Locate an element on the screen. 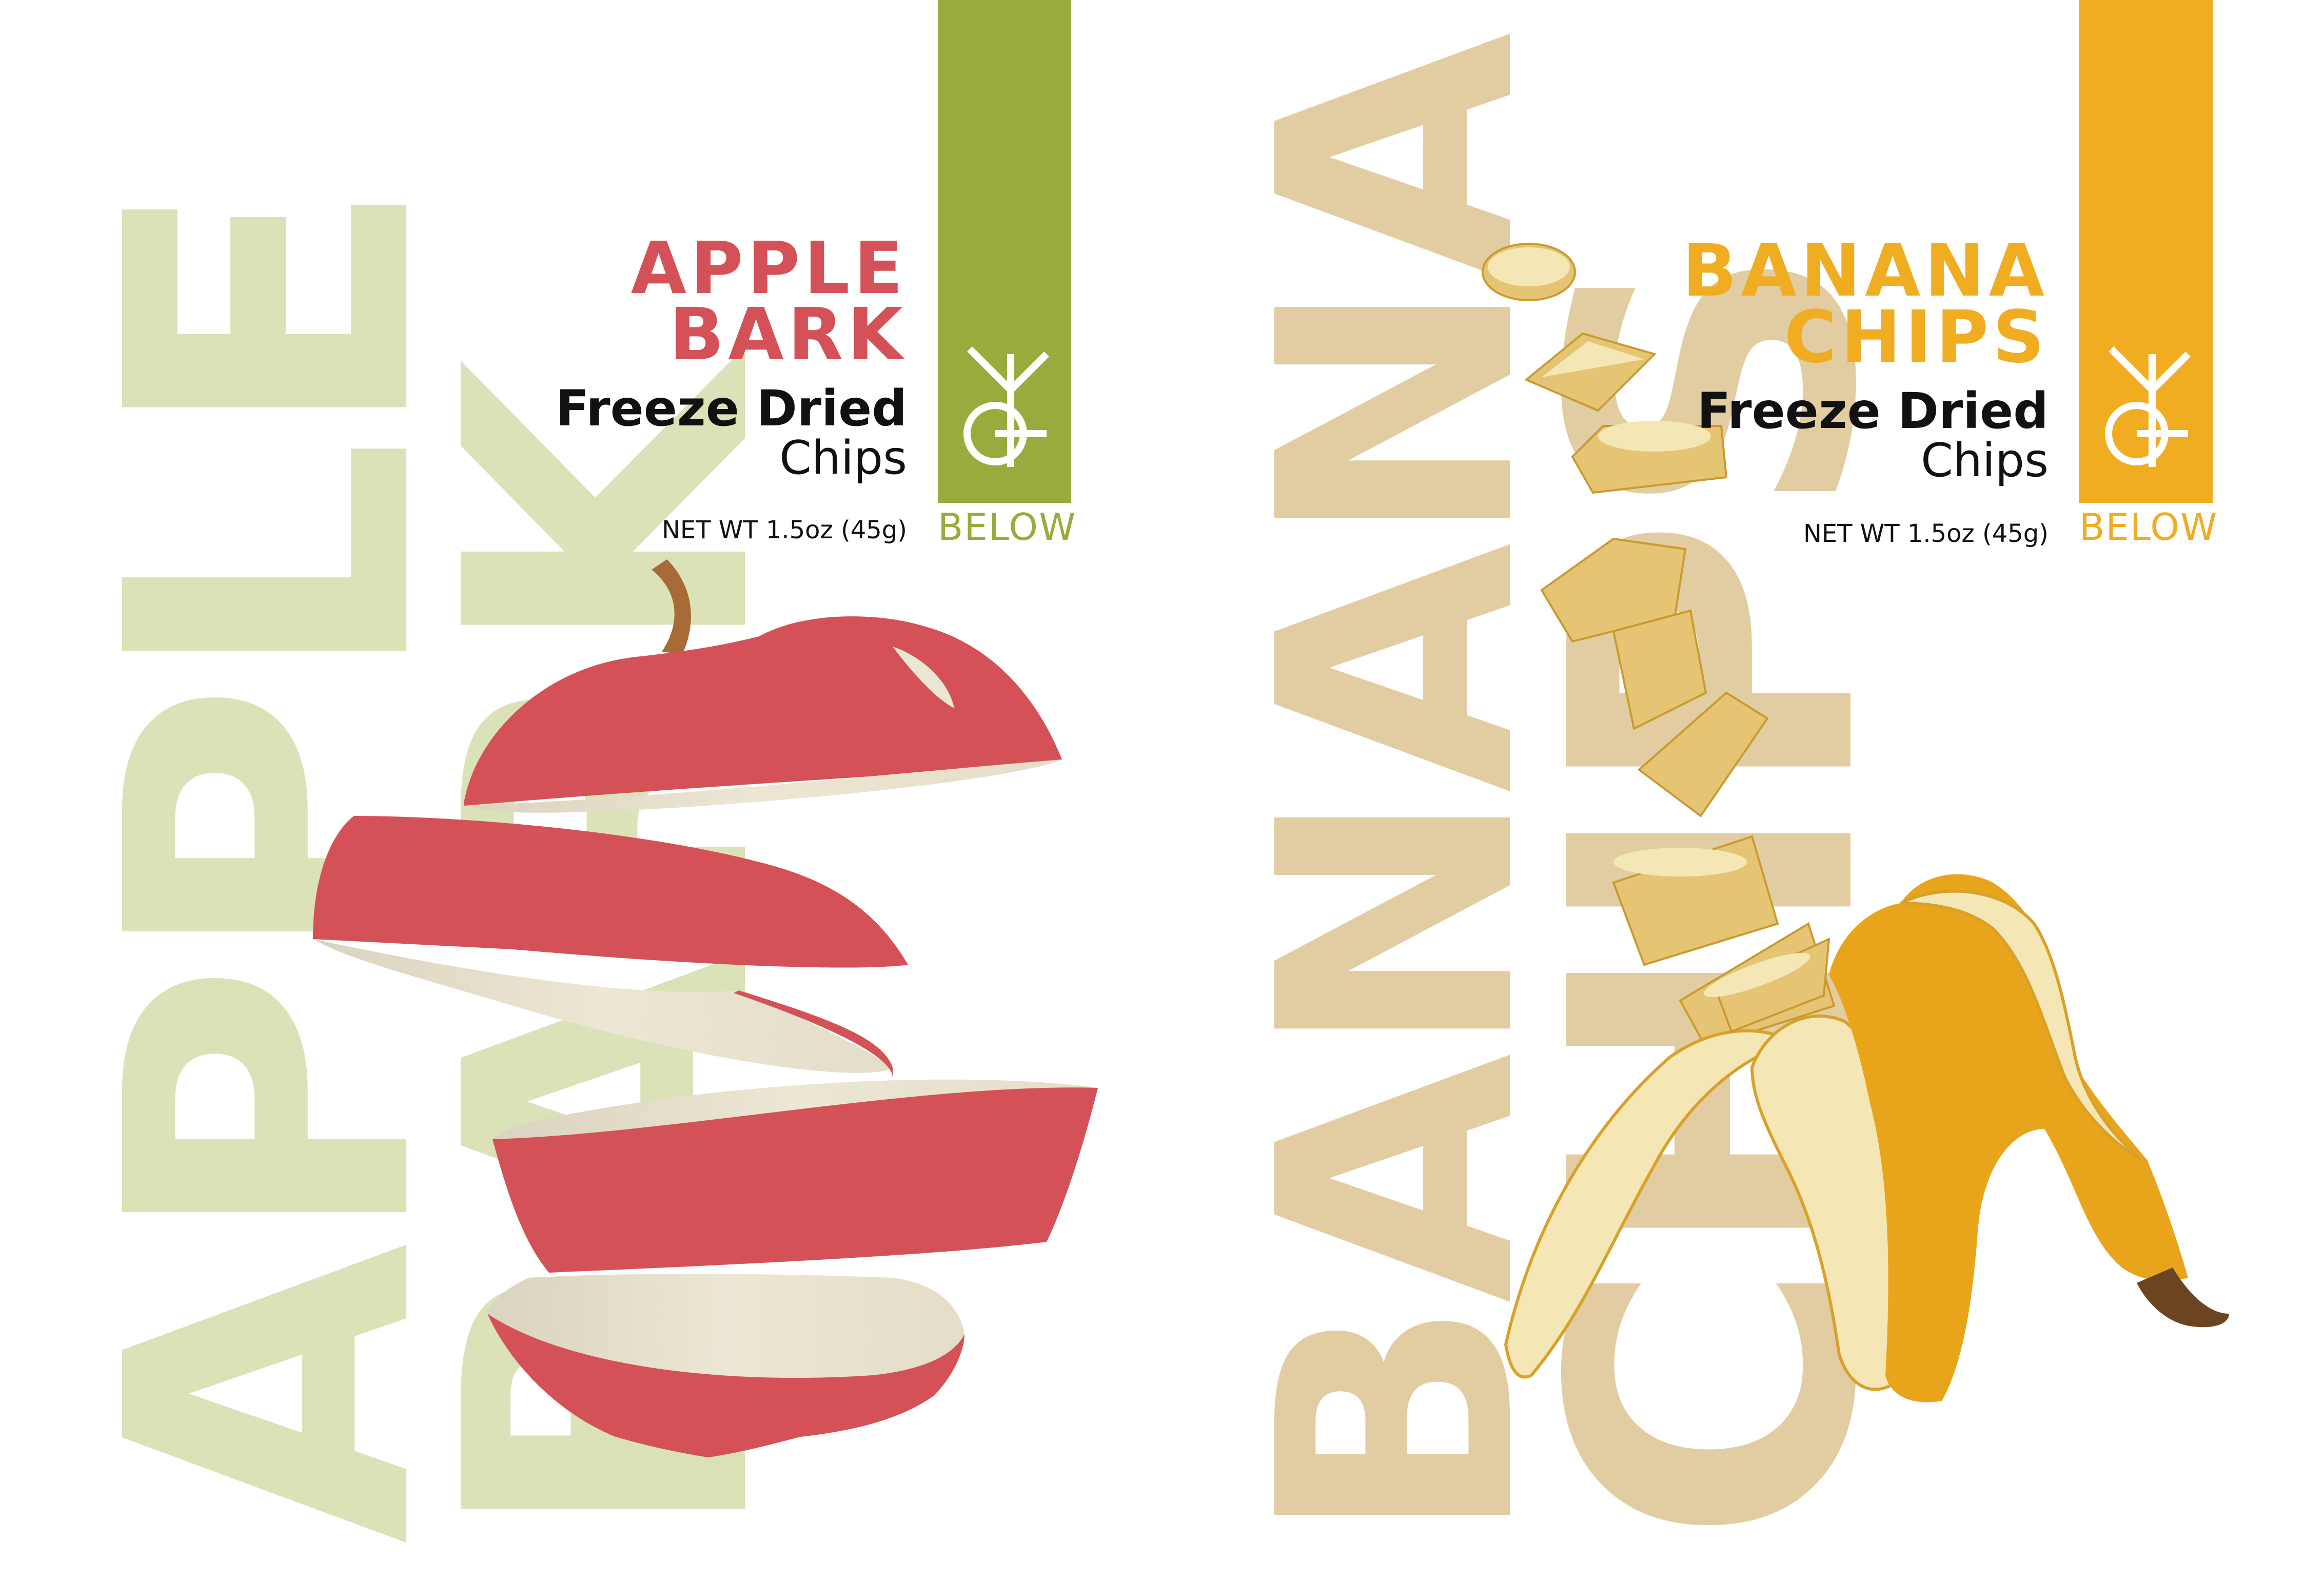  title-line-2: CHIPS is located at coordinates (1916, 337).